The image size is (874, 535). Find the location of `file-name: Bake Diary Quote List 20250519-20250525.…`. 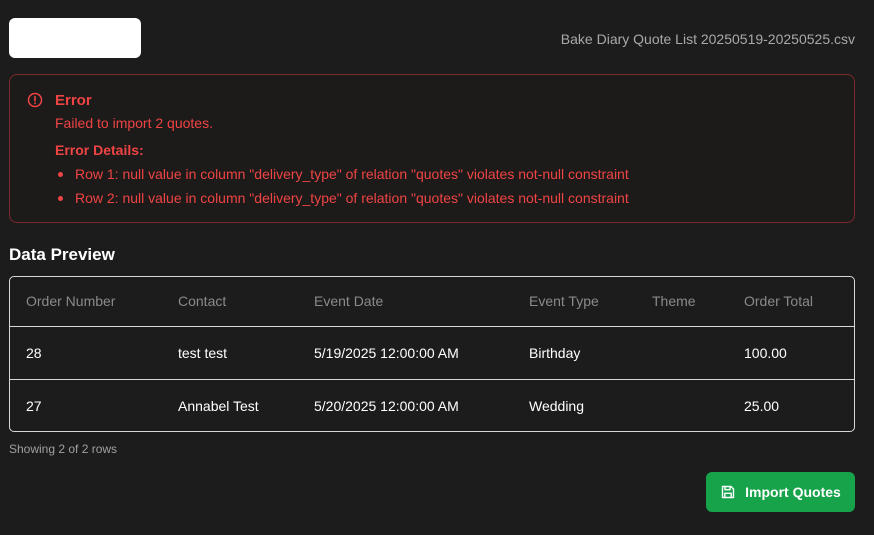

file-name: Bake Diary Quote List 20250519-20250525.… is located at coordinates (707, 39).